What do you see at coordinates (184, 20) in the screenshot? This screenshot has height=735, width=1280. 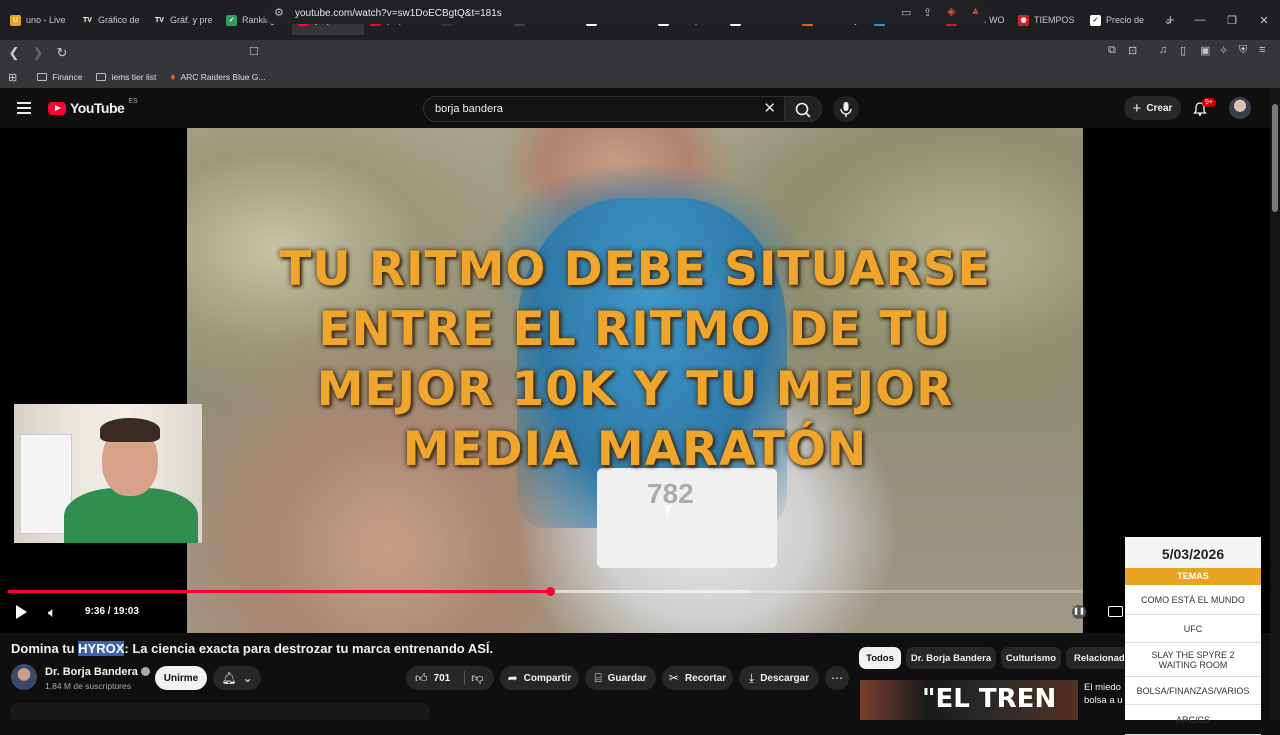 I see `browser-tab: TV Gráf. y pre` at bounding box center [184, 20].